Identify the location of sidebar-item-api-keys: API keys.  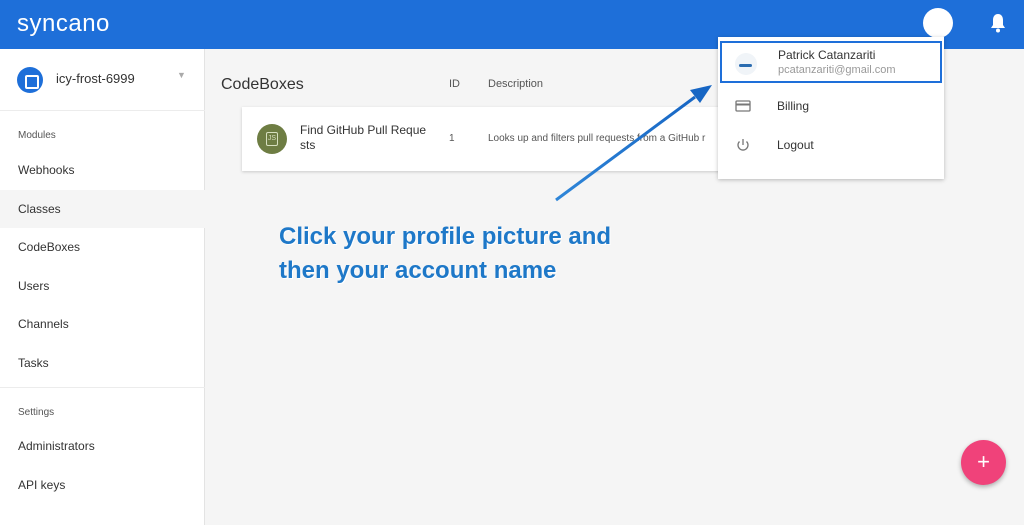
(102, 485).